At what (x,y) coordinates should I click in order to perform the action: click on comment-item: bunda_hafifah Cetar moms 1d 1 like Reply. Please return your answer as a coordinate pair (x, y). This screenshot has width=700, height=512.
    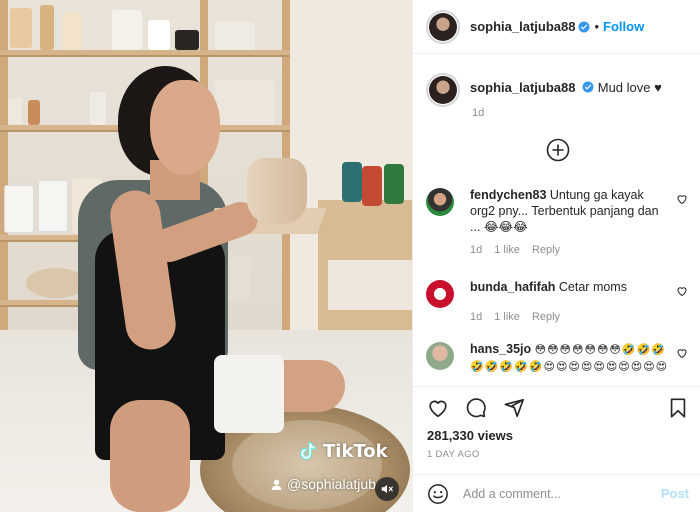
    Looking at the image, I should click on (557, 302).